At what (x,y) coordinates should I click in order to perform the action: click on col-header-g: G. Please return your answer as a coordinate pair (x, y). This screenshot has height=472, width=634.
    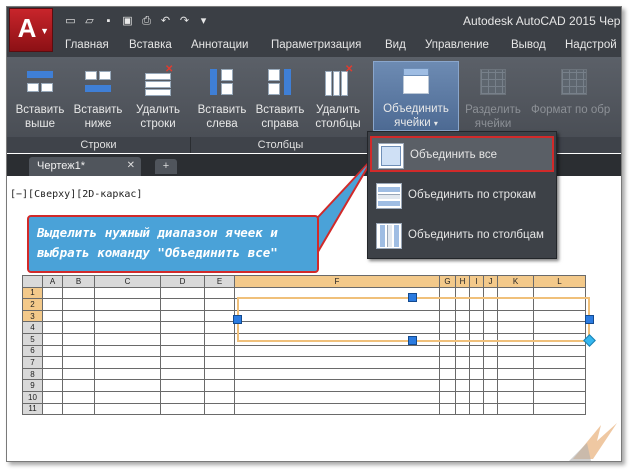
    Looking at the image, I should click on (447, 281).